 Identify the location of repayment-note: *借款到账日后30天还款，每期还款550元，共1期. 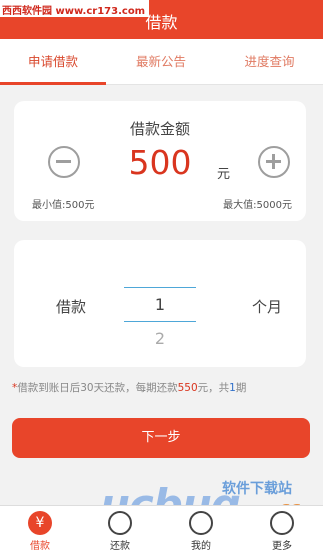
(129, 388).